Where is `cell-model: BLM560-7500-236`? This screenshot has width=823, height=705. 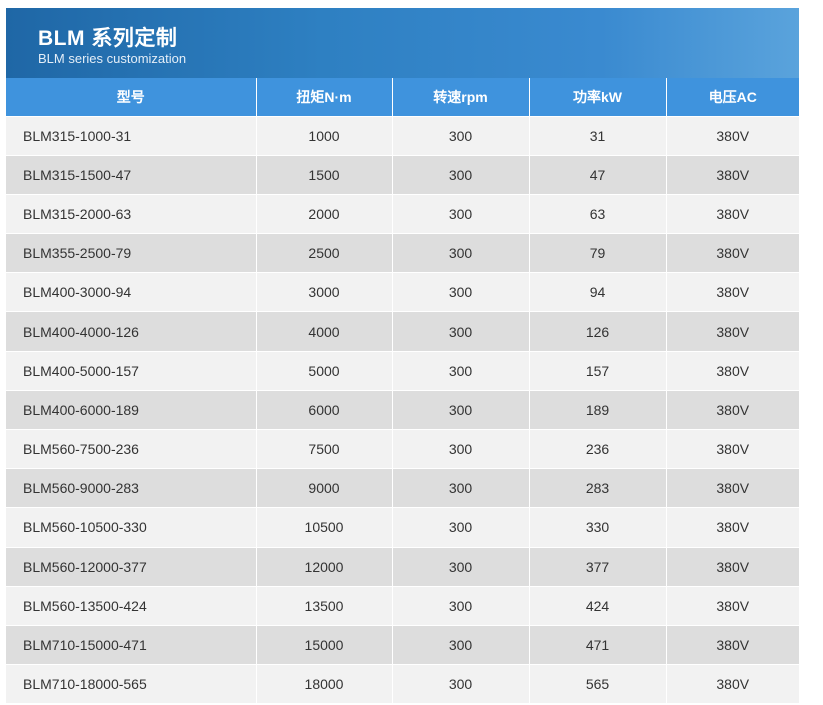
cell-model: BLM560-7500-236 is located at coordinates (131, 449).